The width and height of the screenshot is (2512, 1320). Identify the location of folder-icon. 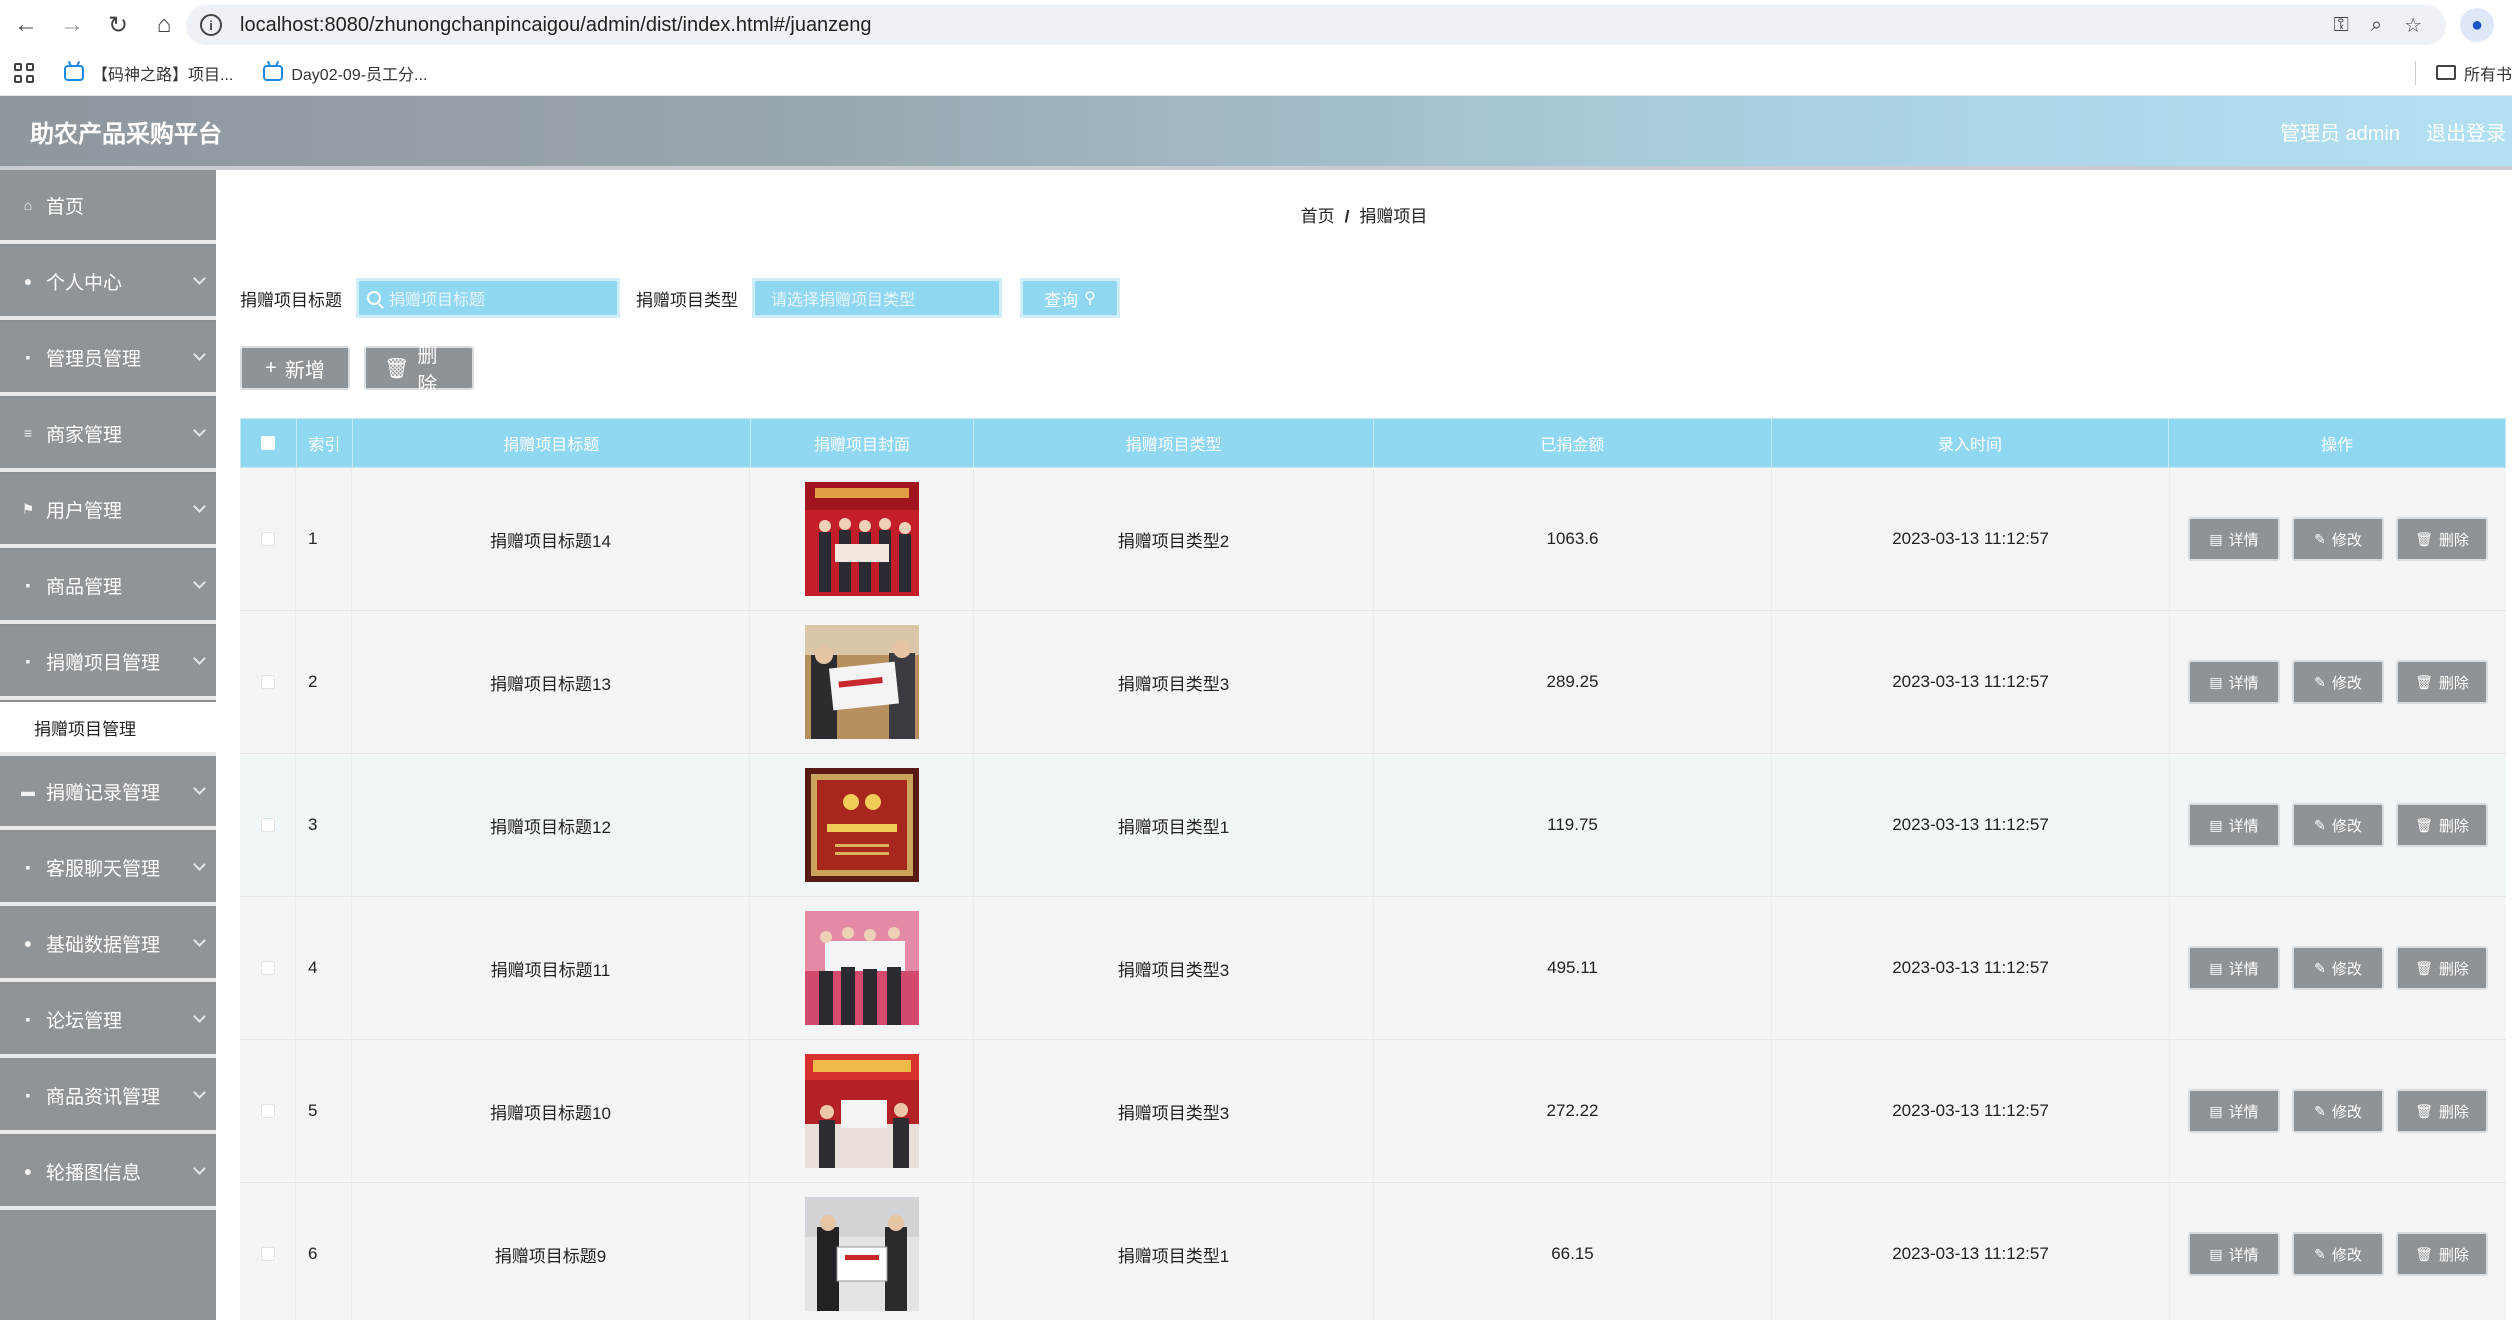
(2445, 72).